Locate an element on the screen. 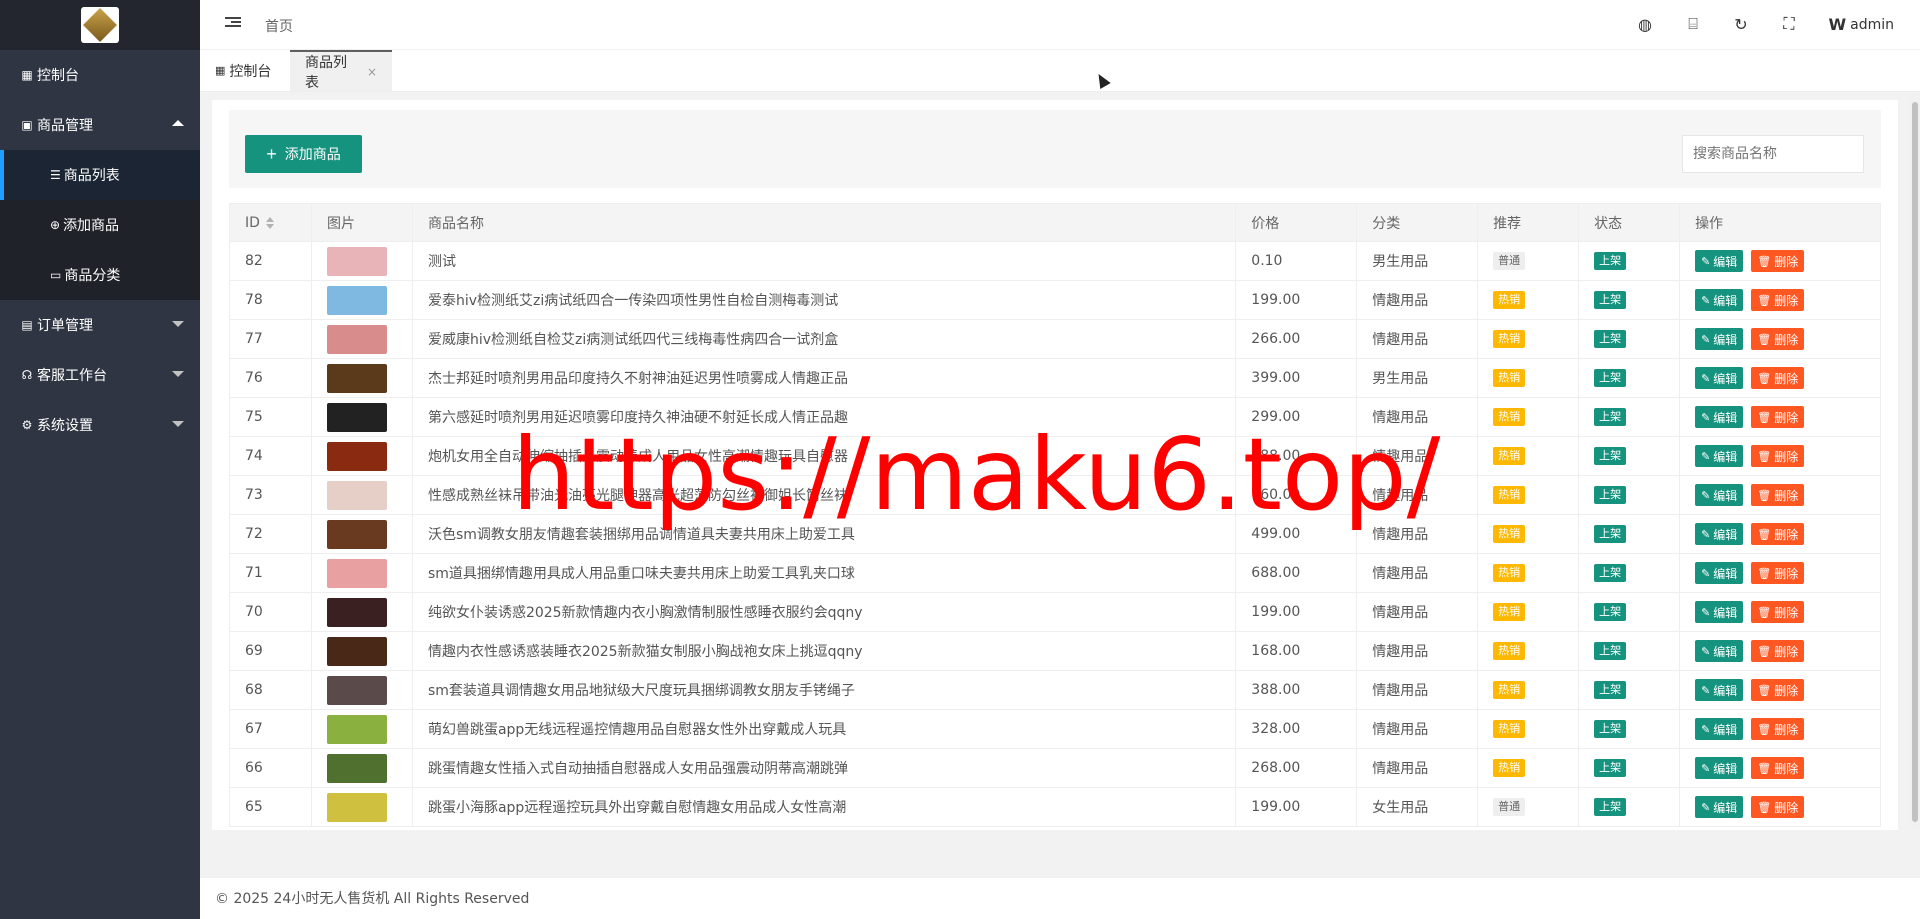 The width and height of the screenshot is (1920, 919). search-input is located at coordinates (1773, 154).